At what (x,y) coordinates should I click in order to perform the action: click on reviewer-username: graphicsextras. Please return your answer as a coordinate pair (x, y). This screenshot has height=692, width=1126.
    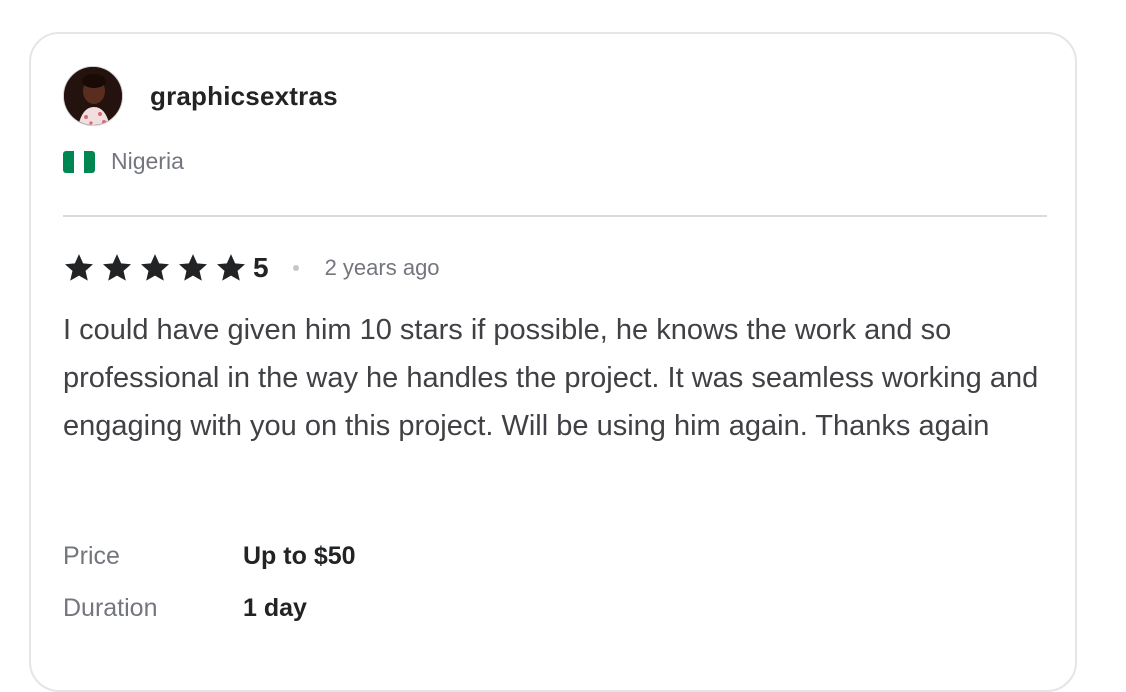
    Looking at the image, I should click on (244, 96).